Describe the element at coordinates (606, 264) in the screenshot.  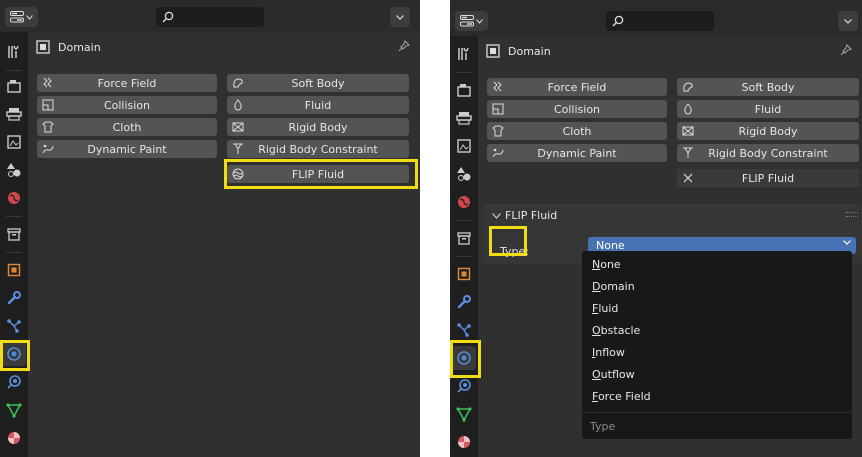
I see `menu-item-none: None` at that location.